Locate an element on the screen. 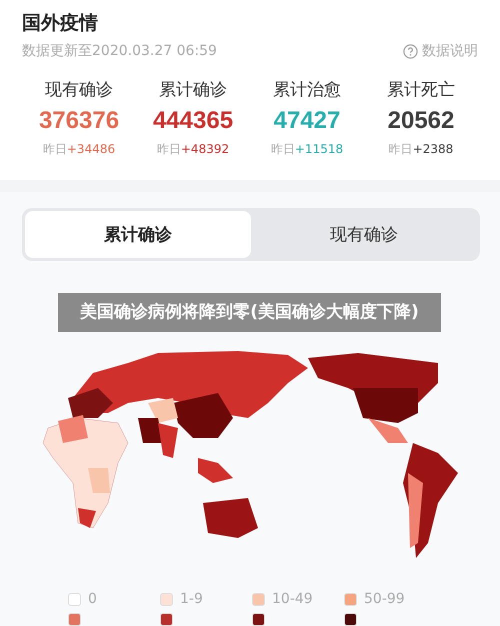 This screenshot has width=500, height=626. stat-value: 376376 is located at coordinates (79, 121).